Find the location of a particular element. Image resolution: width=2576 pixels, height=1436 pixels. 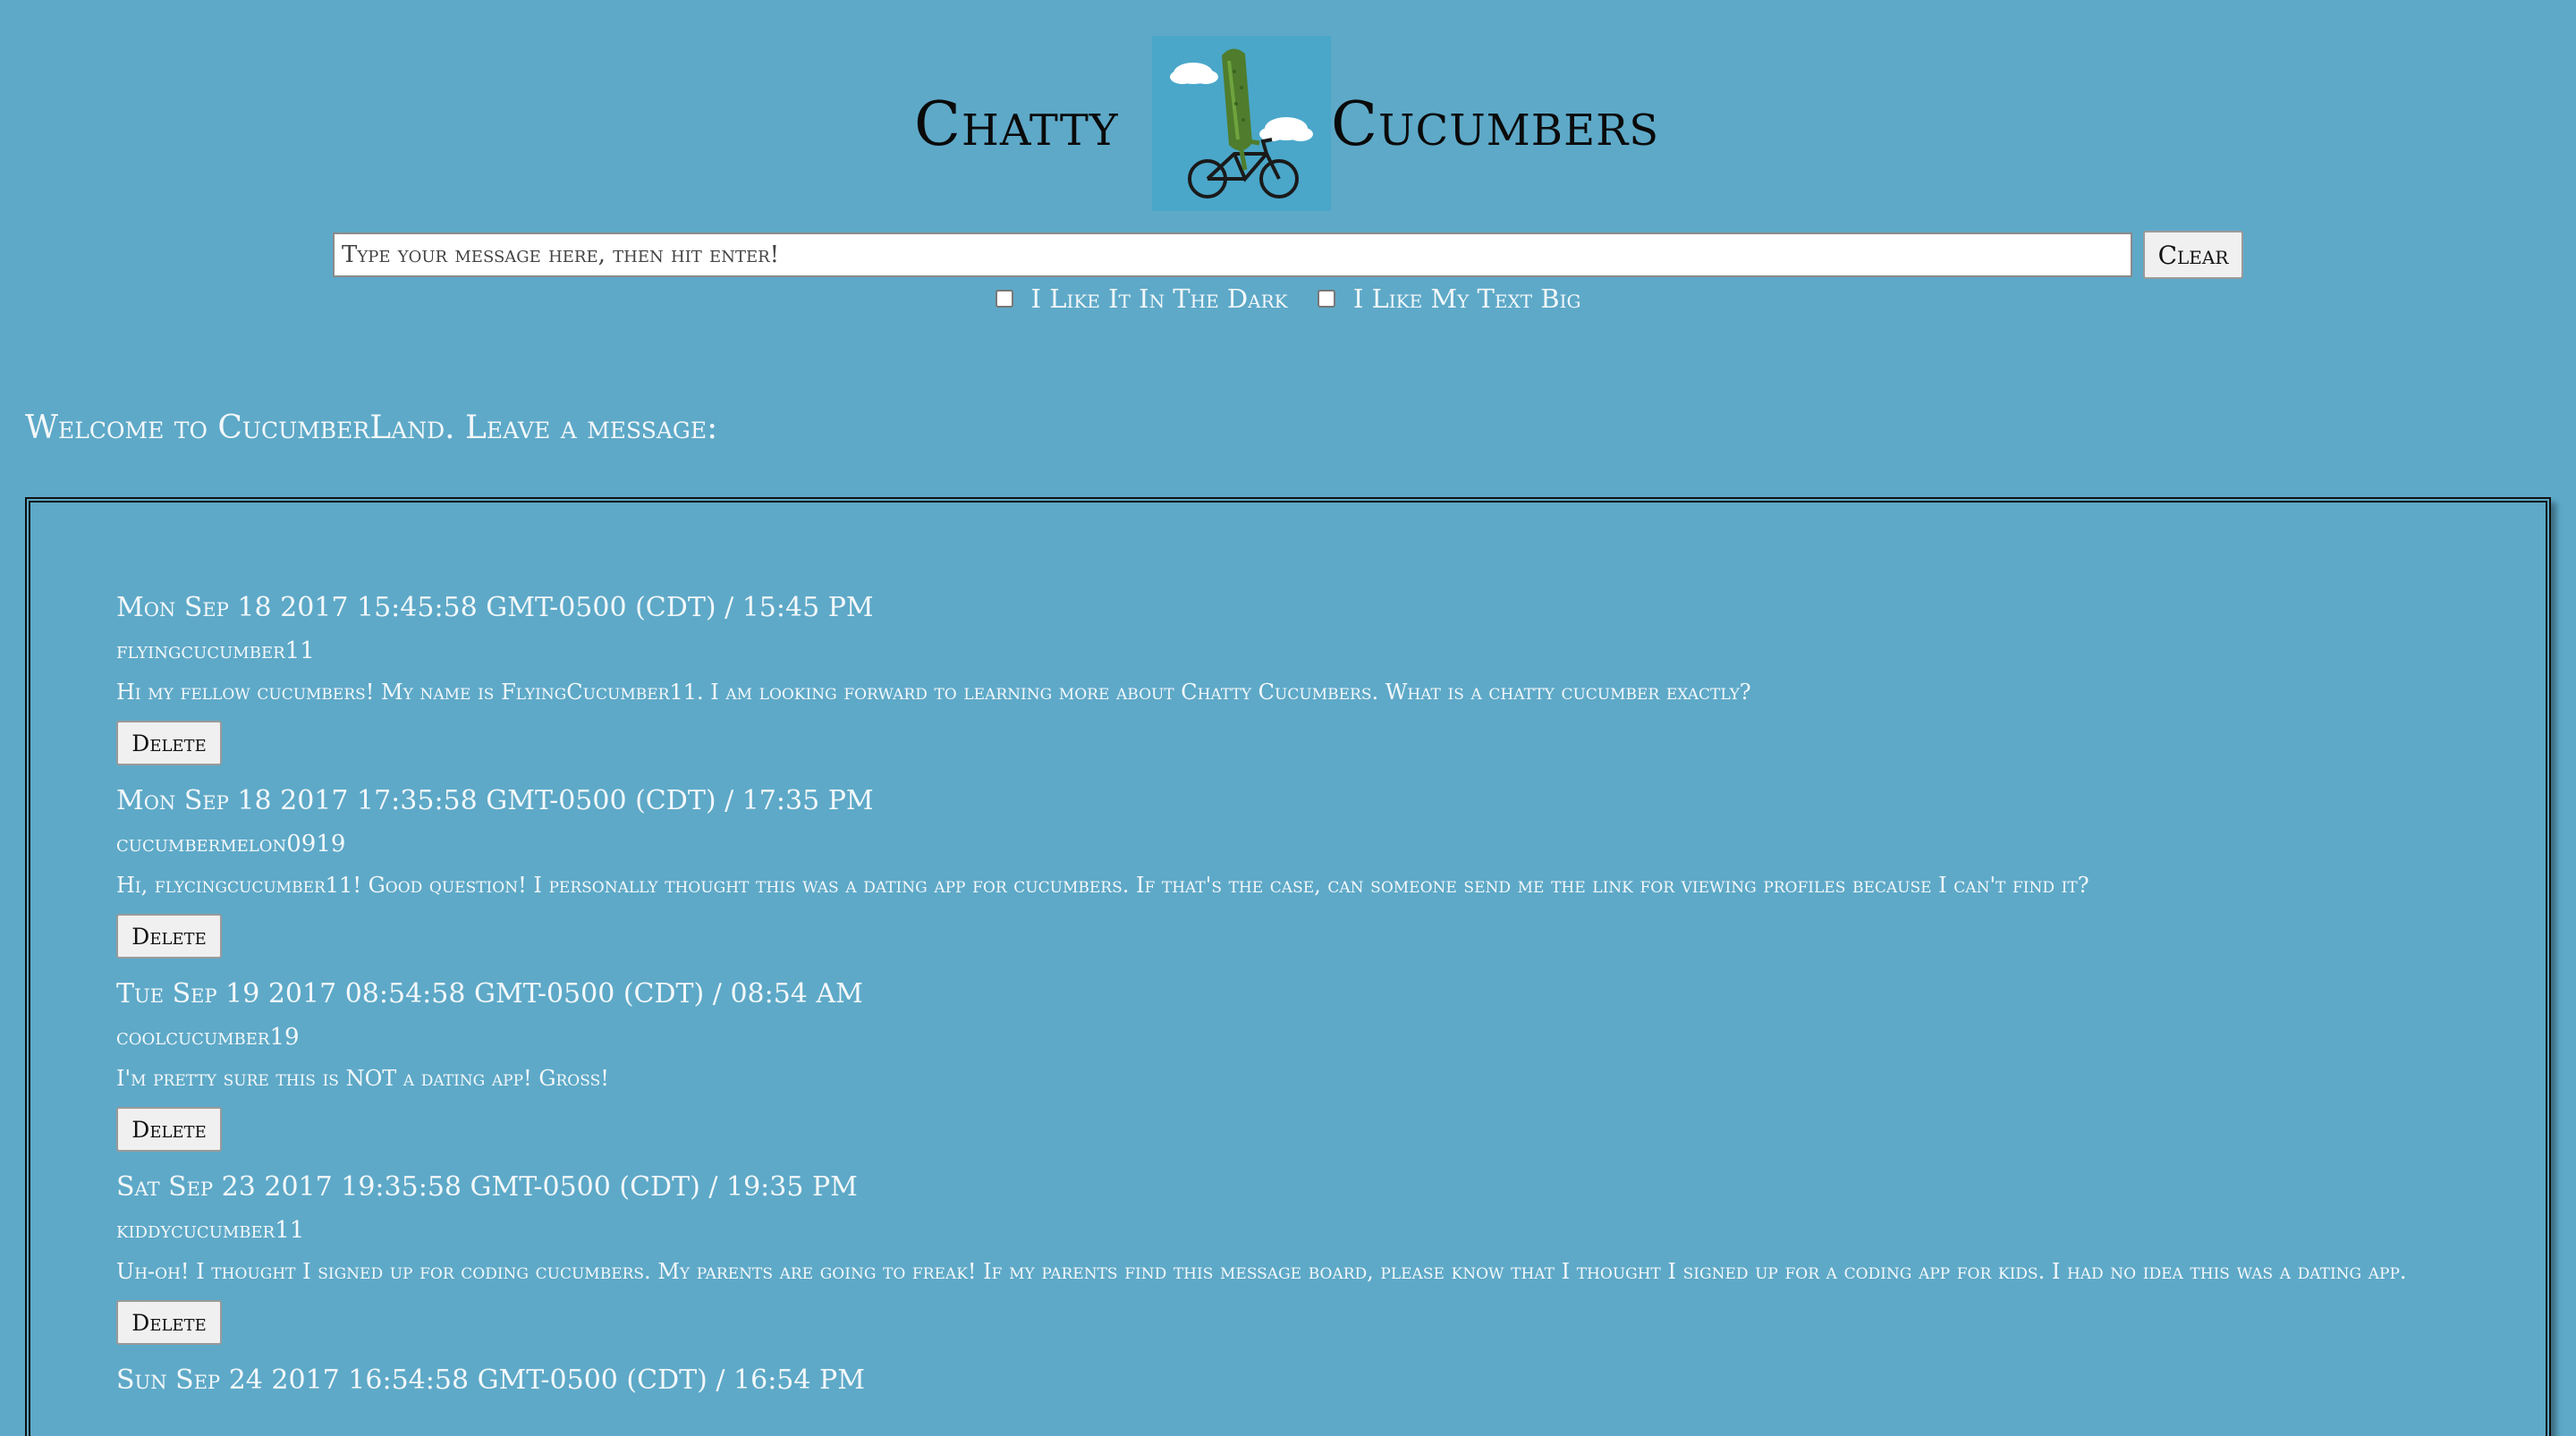

dark-mode-label: I Like It In The Dark is located at coordinates (1159, 299).